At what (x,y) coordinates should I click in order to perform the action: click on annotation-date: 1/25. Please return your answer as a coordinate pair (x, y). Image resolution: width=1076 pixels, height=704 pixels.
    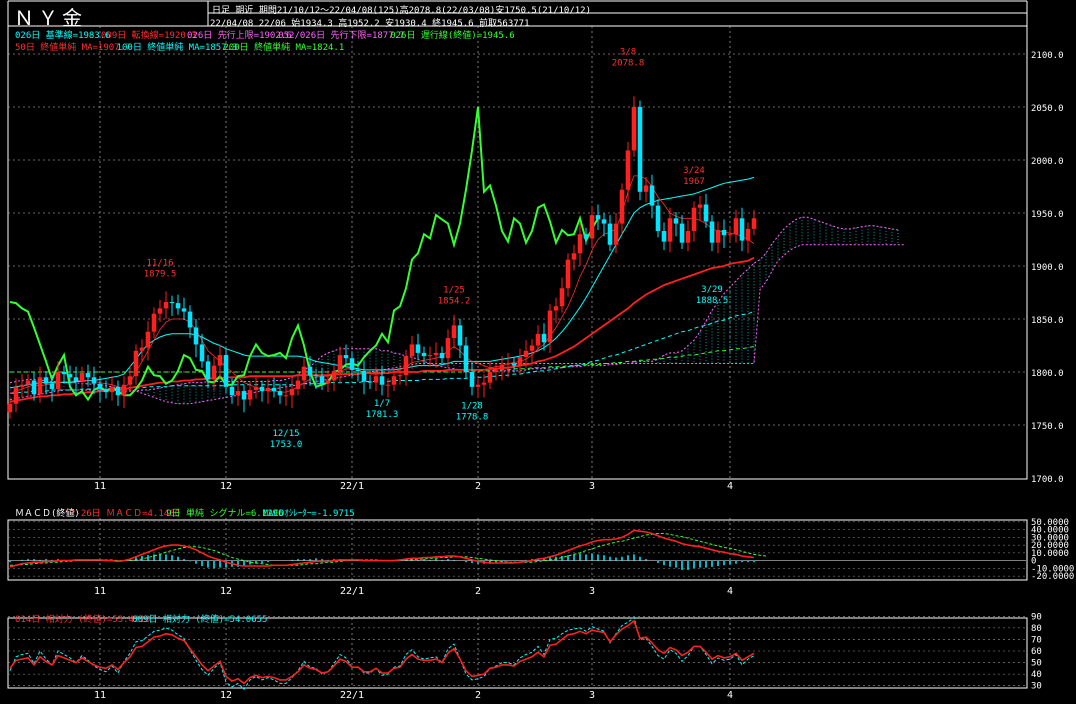
    Looking at the image, I should click on (454, 291).